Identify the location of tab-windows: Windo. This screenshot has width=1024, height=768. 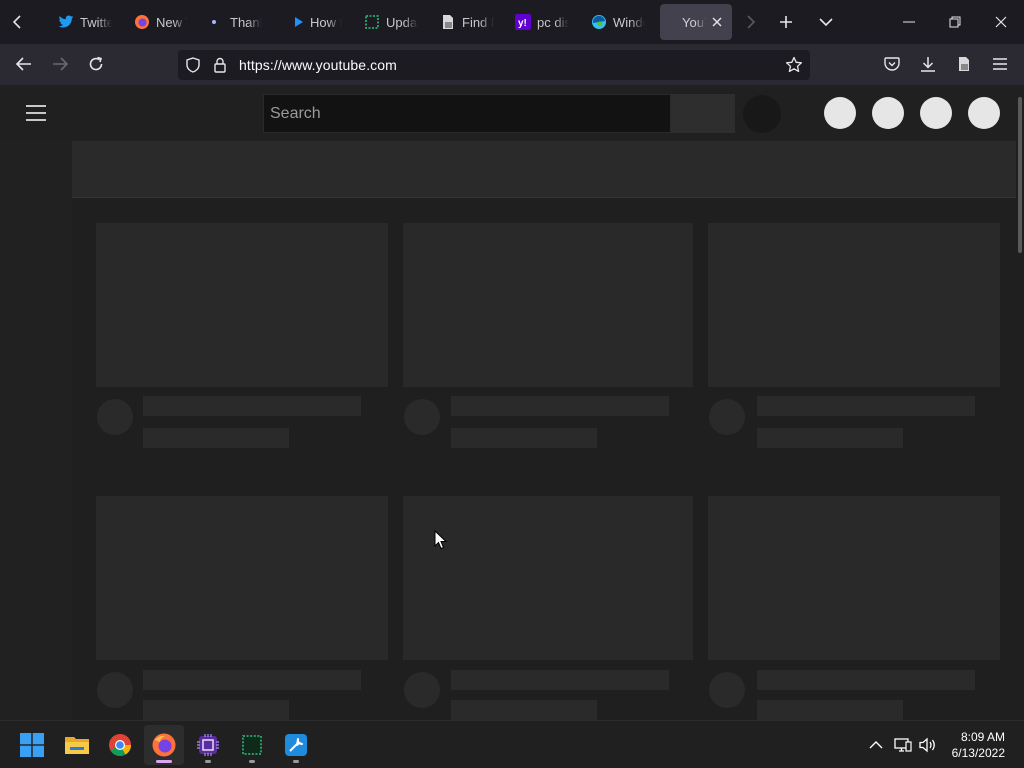
(624, 22).